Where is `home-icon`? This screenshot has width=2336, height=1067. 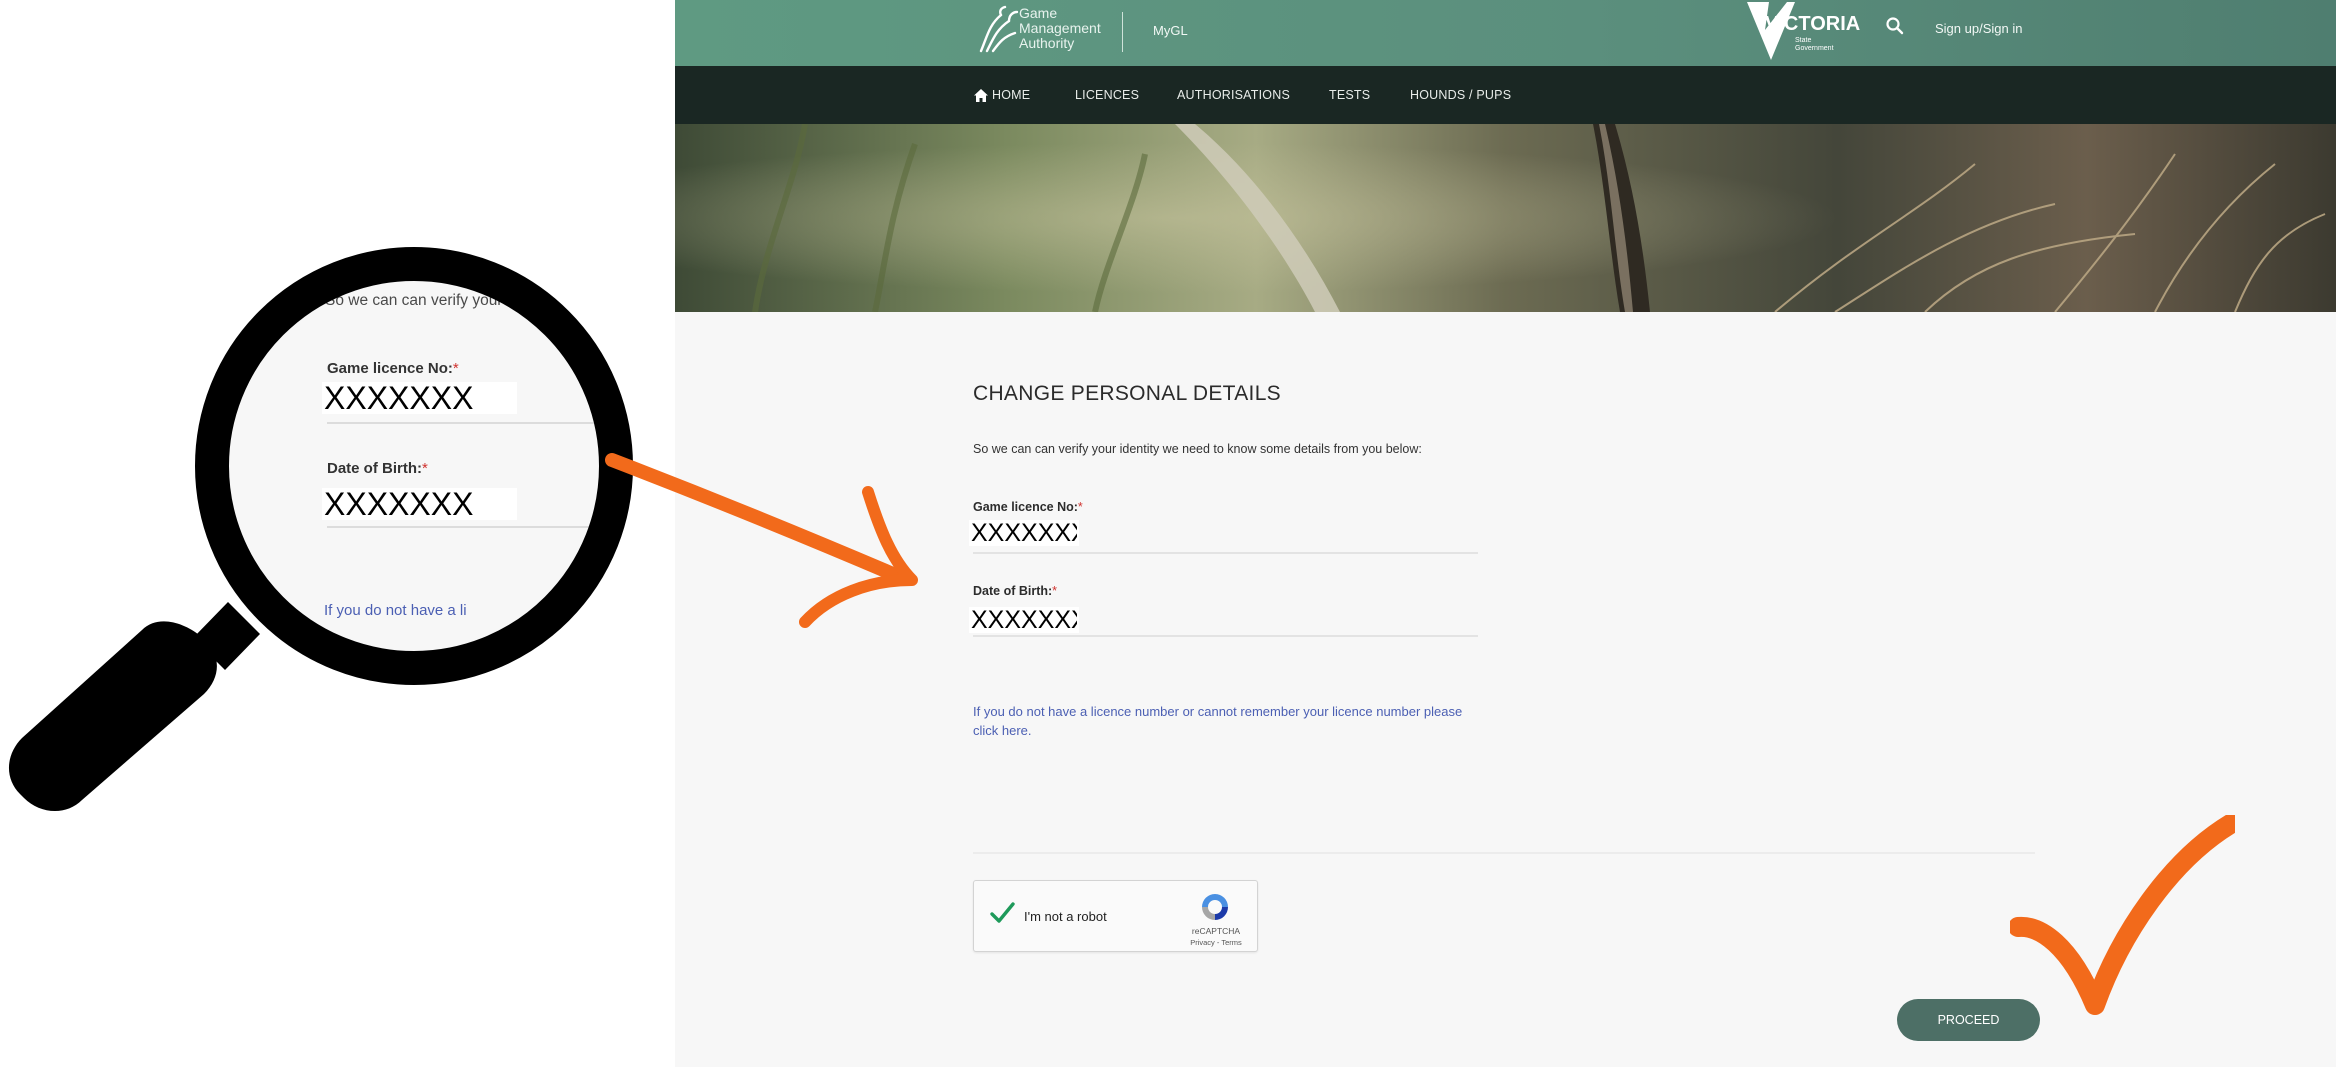
home-icon is located at coordinates (981, 95).